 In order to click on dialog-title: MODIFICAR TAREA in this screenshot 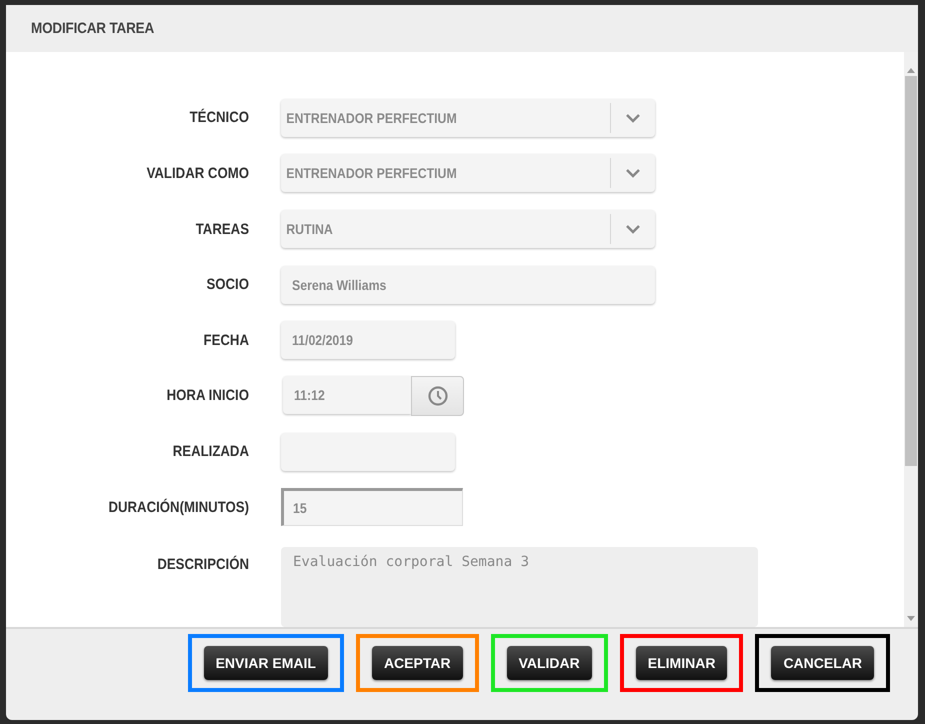, I will do `click(92, 28)`.